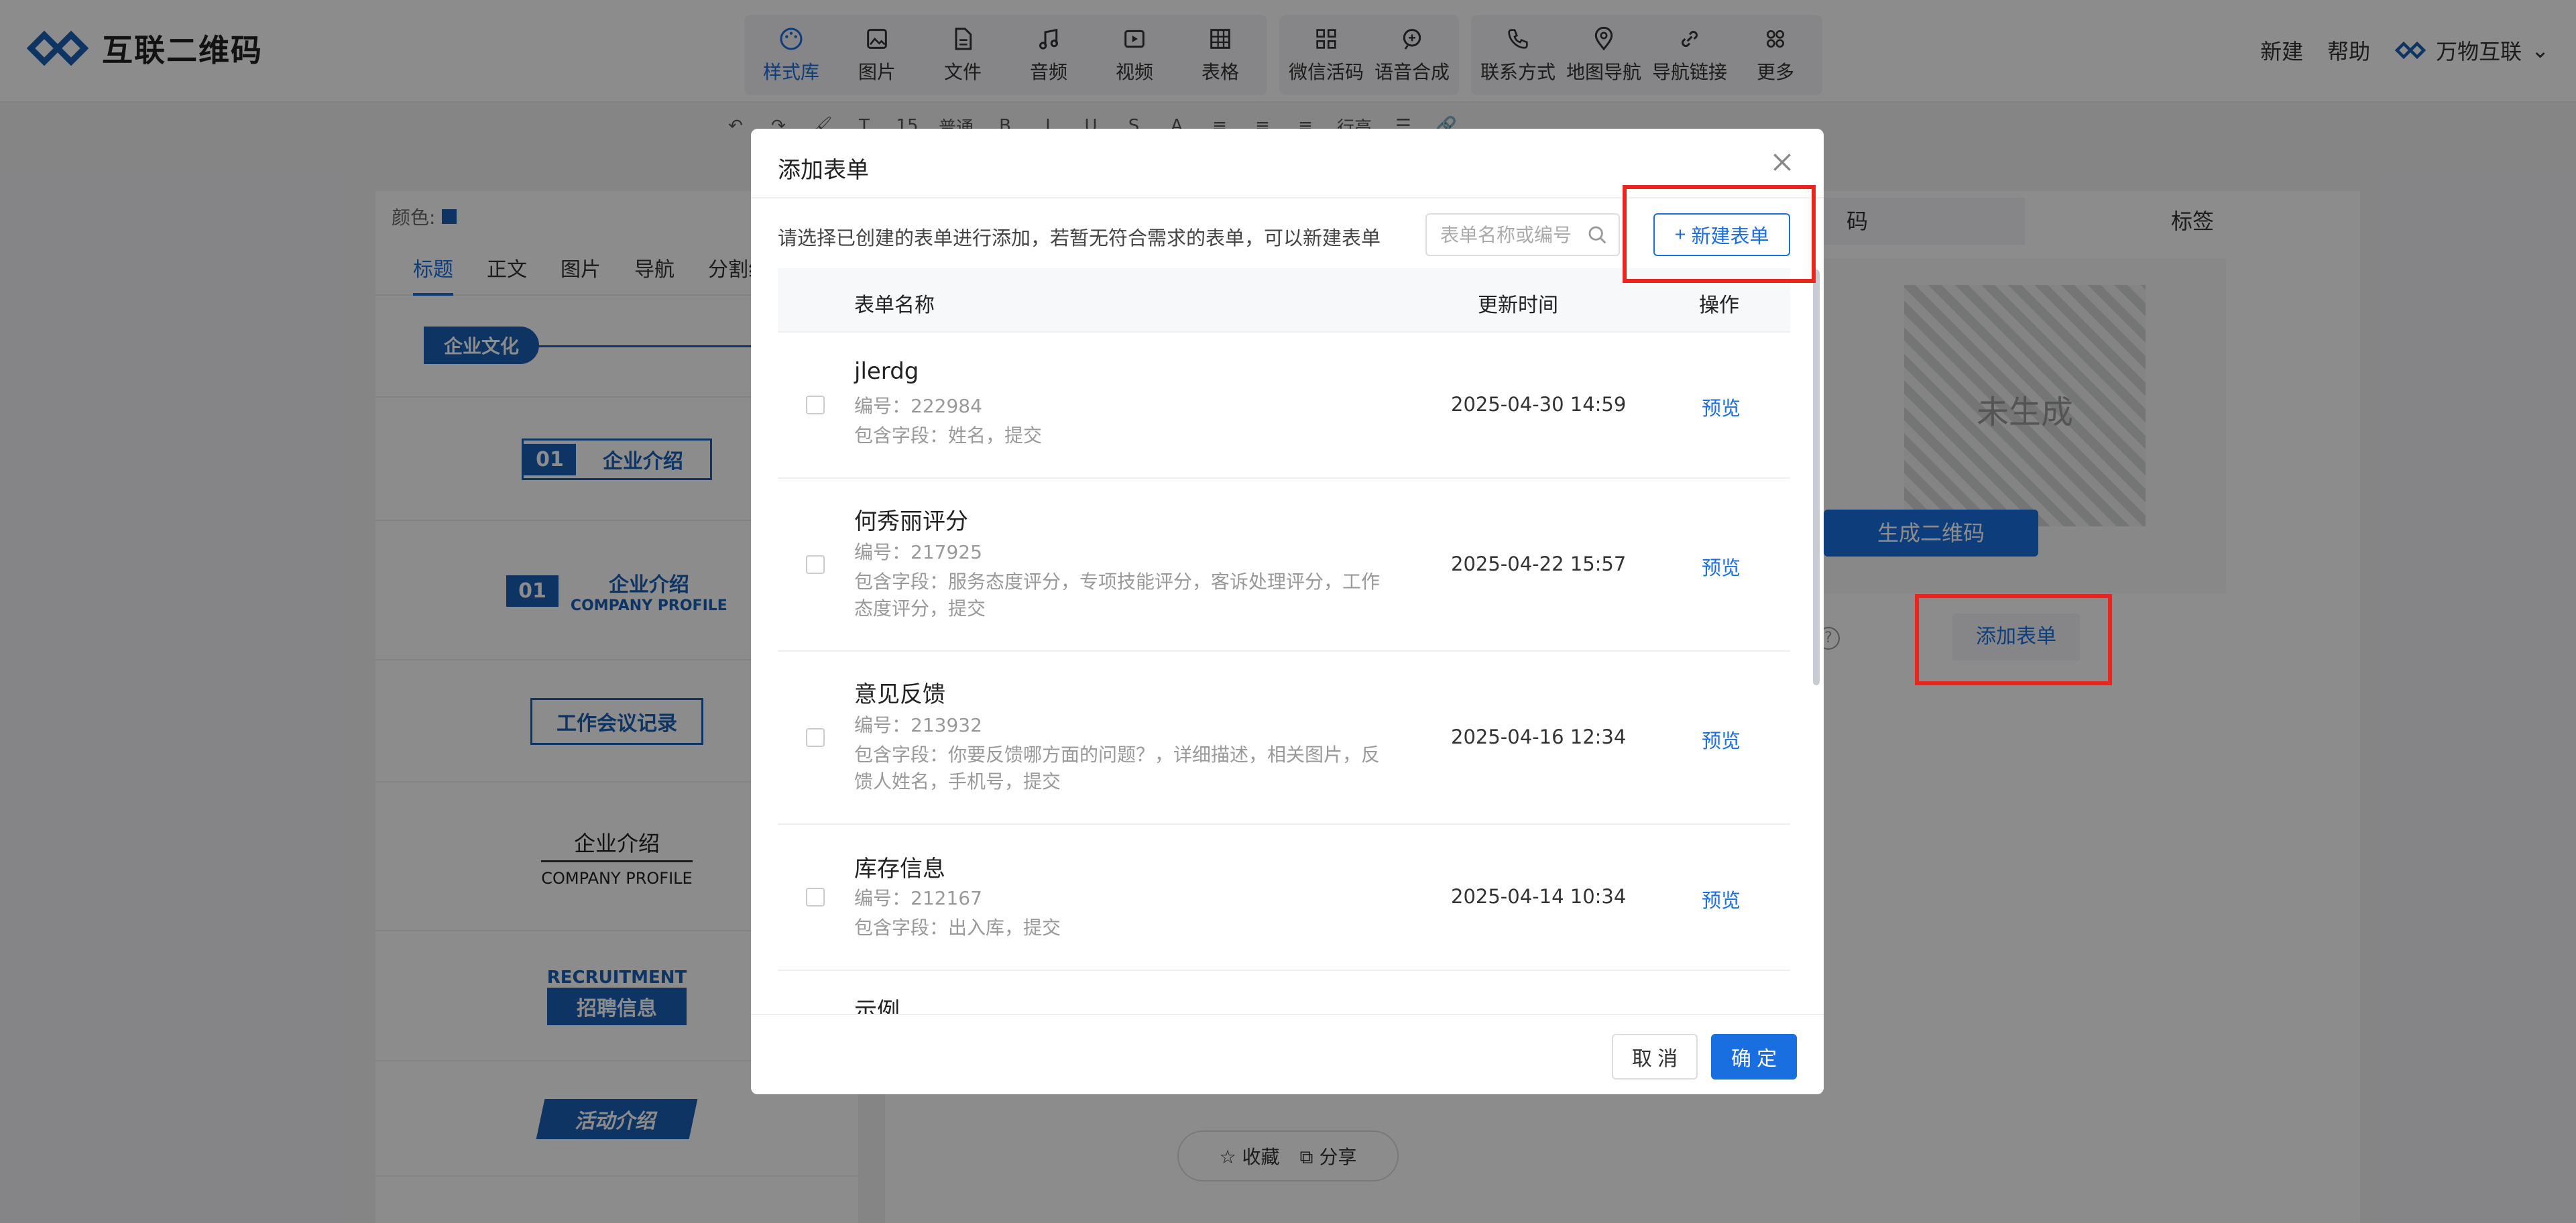 The height and width of the screenshot is (1223, 2576). I want to click on form-updated: 2025-04-30 14:59, so click(1539, 404).